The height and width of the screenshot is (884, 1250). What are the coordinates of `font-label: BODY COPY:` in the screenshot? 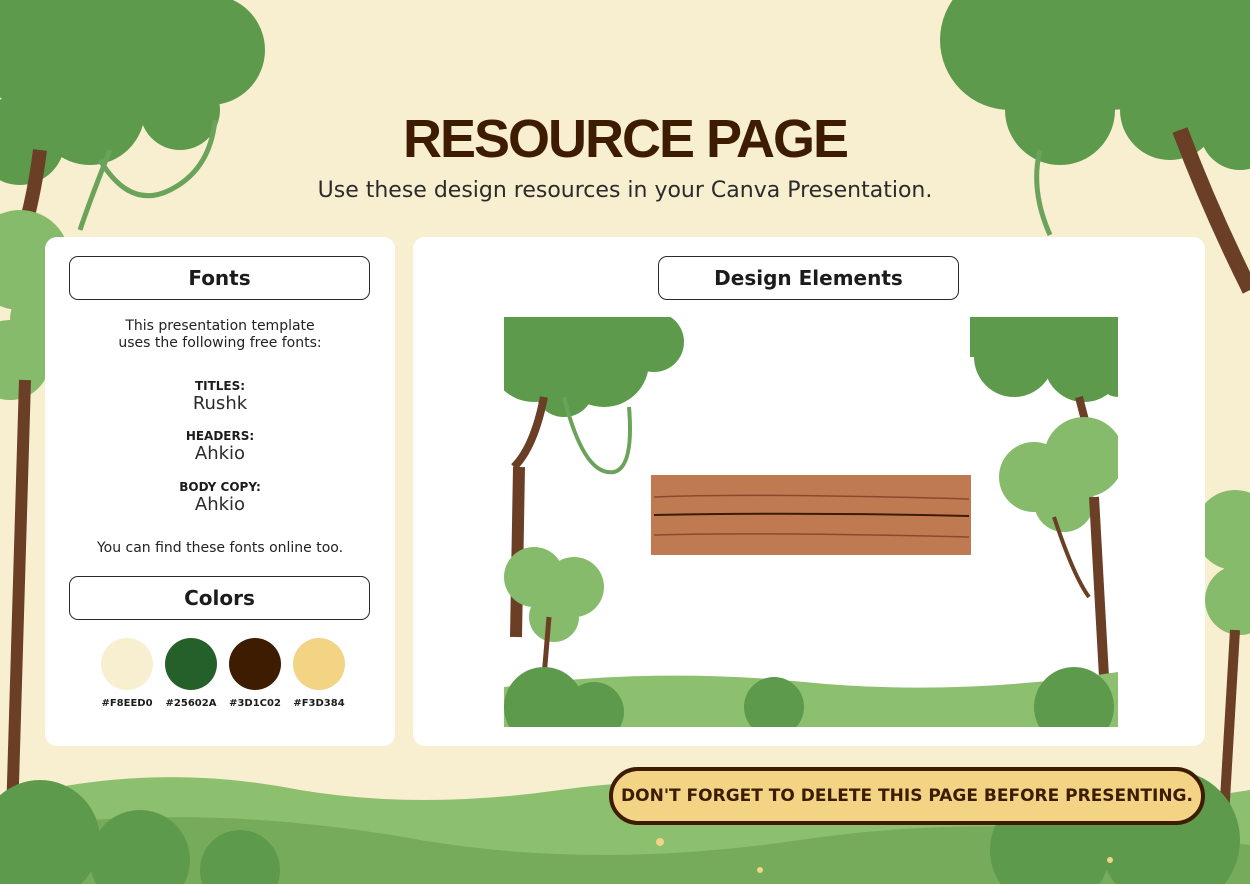 It's located at (220, 487).